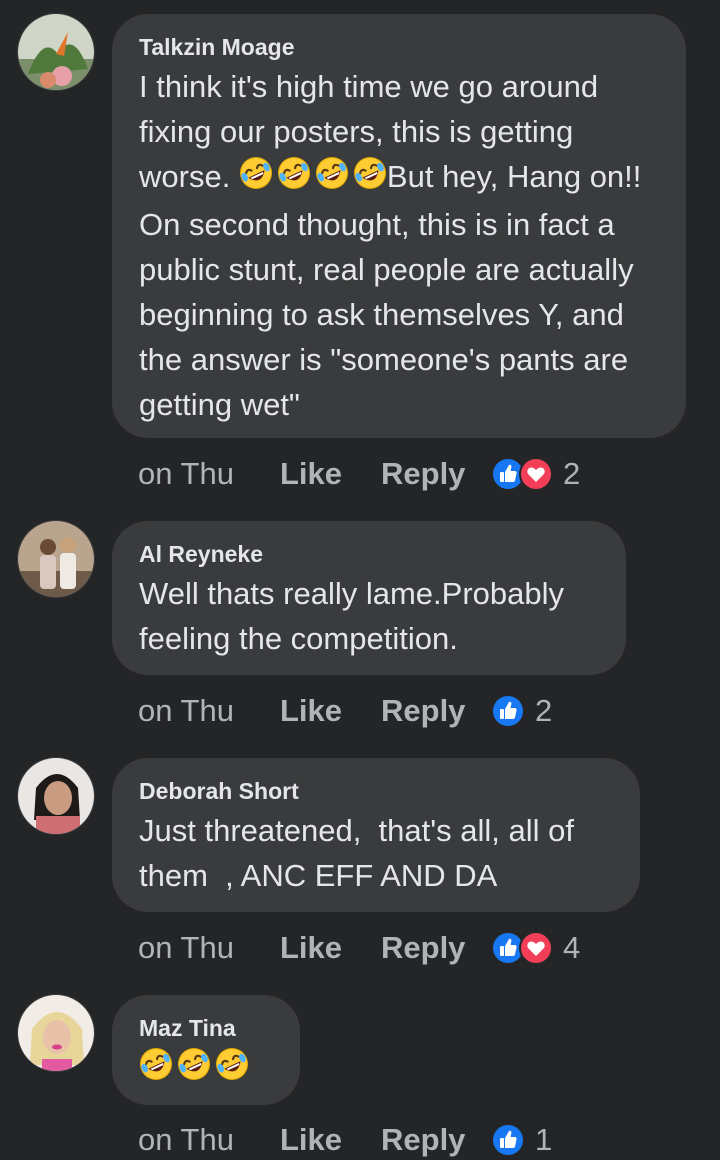 The width and height of the screenshot is (720, 1160). I want to click on comment-author: Deborah Short, so click(376, 791).